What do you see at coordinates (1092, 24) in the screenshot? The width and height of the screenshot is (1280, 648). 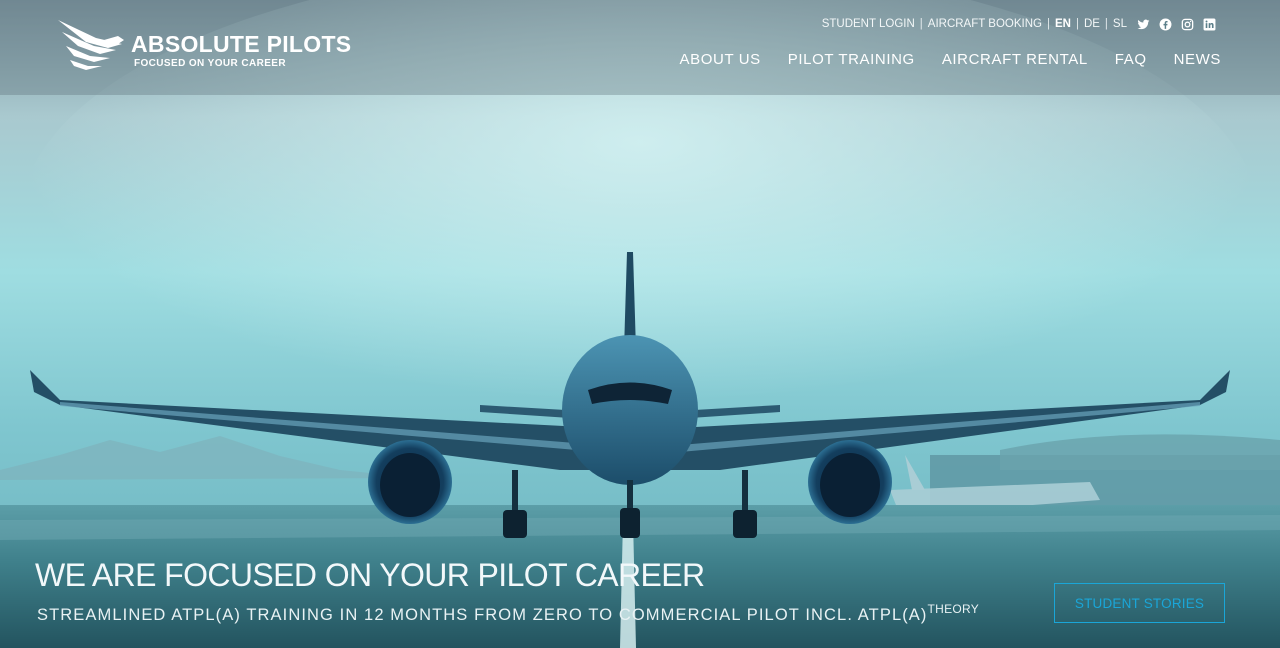 I see `language-de: DE` at bounding box center [1092, 24].